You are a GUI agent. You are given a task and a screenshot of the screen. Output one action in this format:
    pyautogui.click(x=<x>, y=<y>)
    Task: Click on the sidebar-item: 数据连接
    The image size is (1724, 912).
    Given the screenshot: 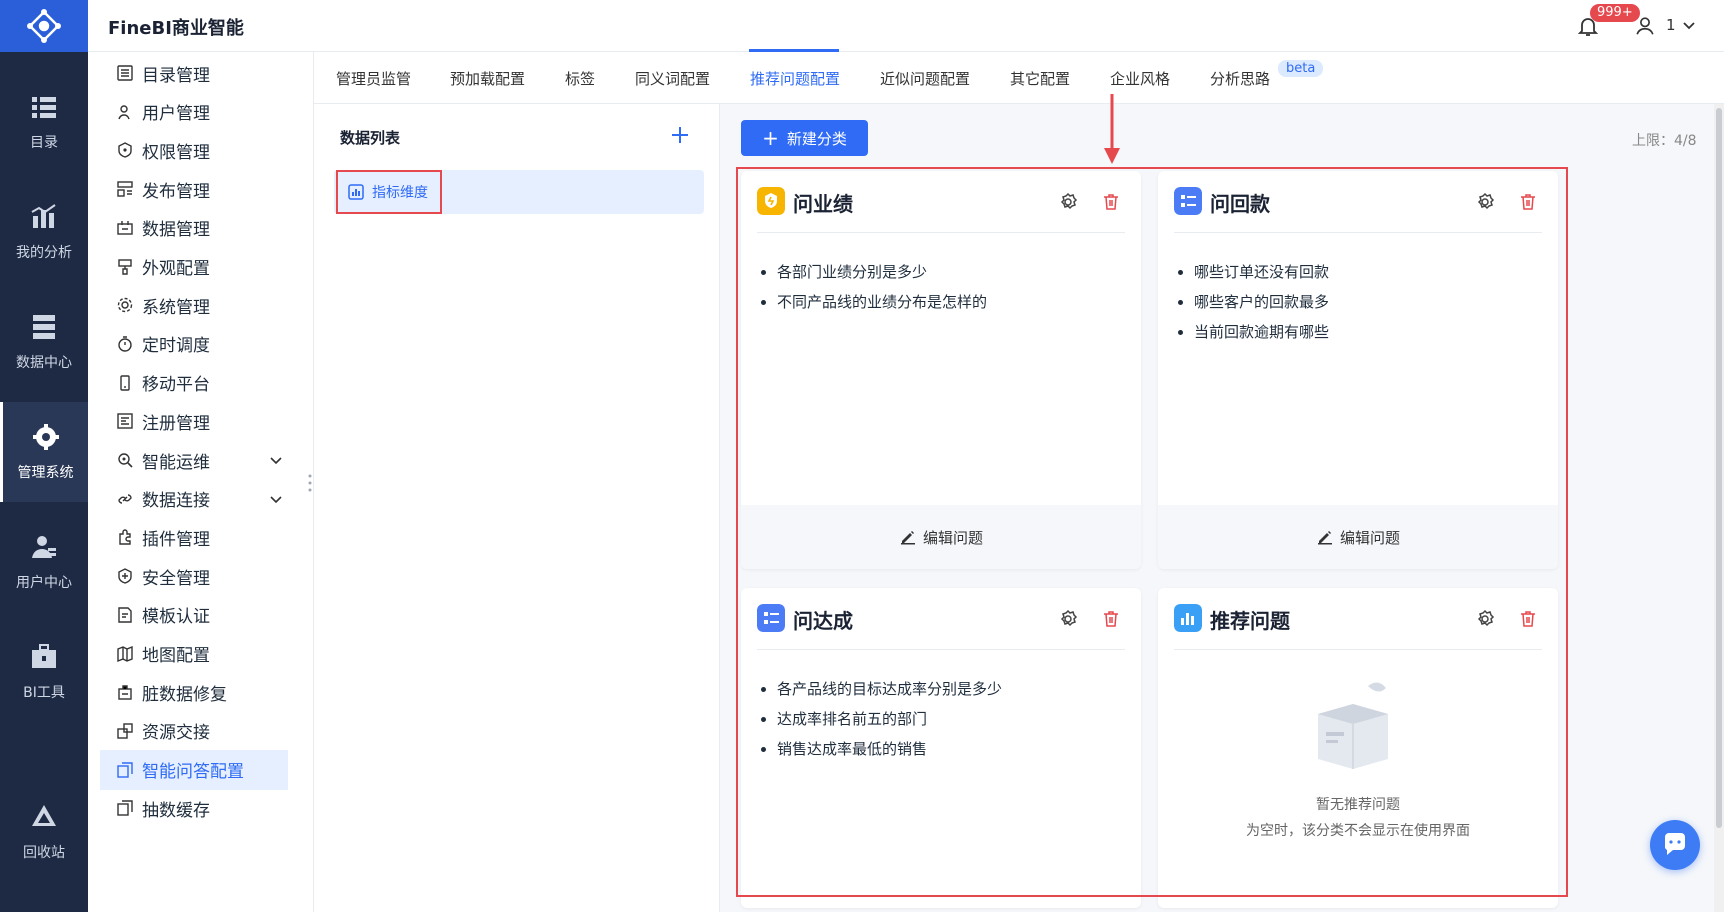 What is the action you would take?
    pyautogui.click(x=194, y=499)
    